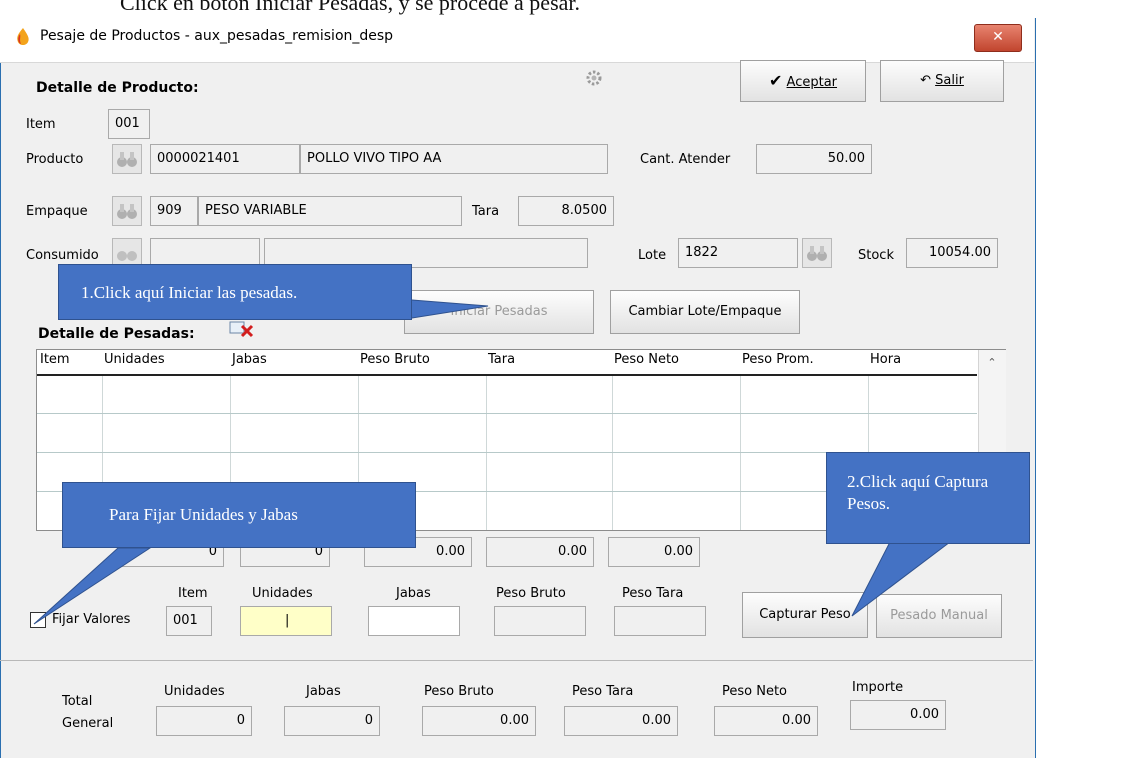 The height and width of the screenshot is (758, 1131). What do you see at coordinates (239, 515) in the screenshot?
I see `callout-fijar-valores: Para Fijar Unidades y Jabas` at bounding box center [239, 515].